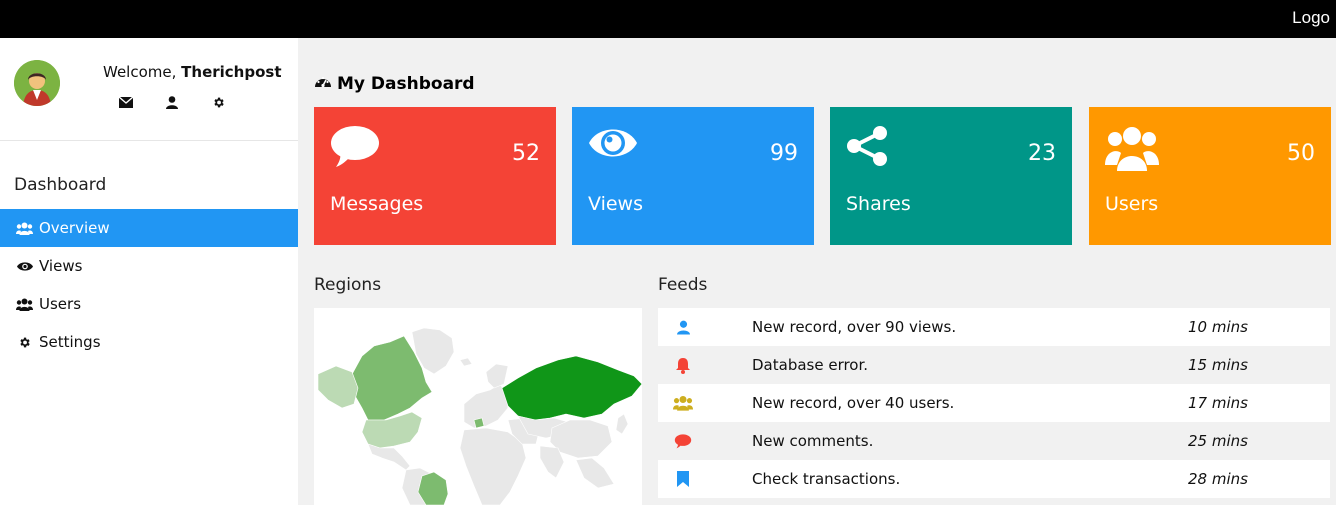 This screenshot has width=1336, height=505. I want to click on sidebar-item-label: Overview, so click(74, 228).